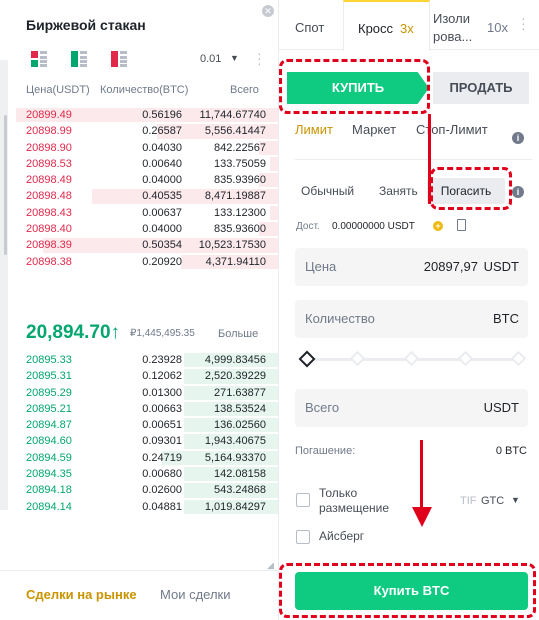 The height and width of the screenshot is (620, 539). Describe the element at coordinates (411, 591) in the screenshot. I see `submit-buy-button: Купить BTC` at that location.